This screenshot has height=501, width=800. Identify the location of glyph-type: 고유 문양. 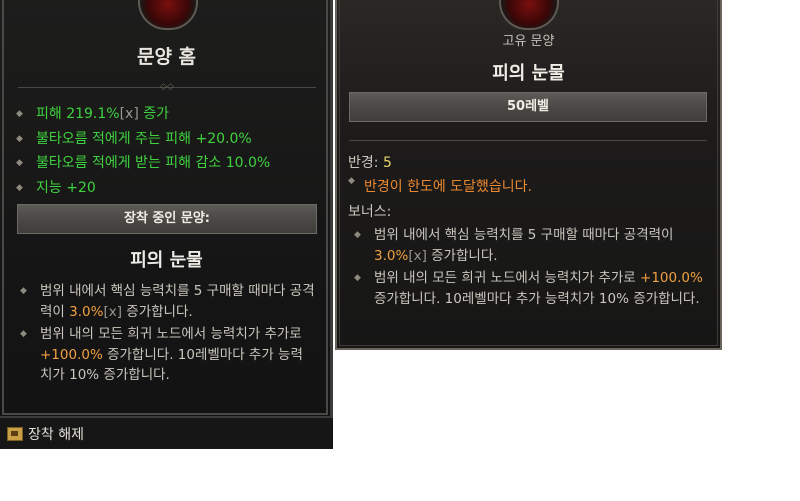
(528, 41).